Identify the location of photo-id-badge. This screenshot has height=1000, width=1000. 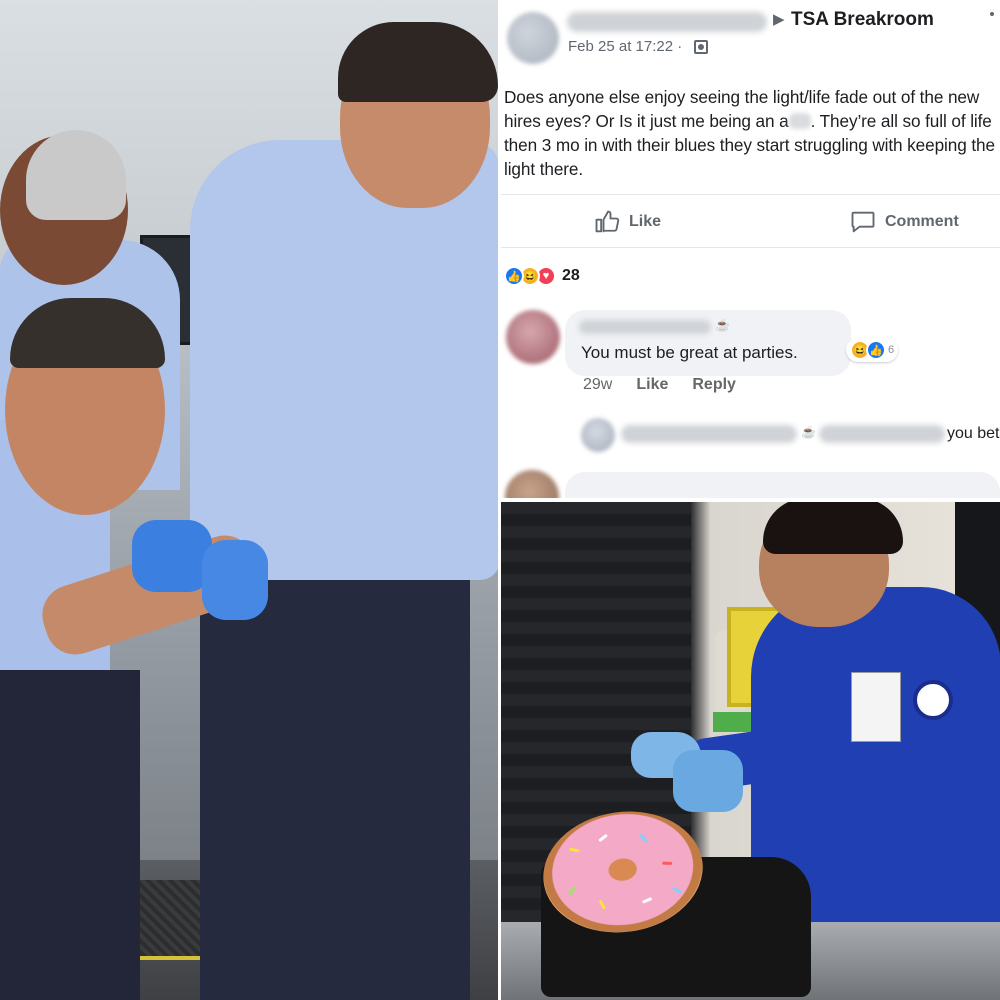
(876, 707).